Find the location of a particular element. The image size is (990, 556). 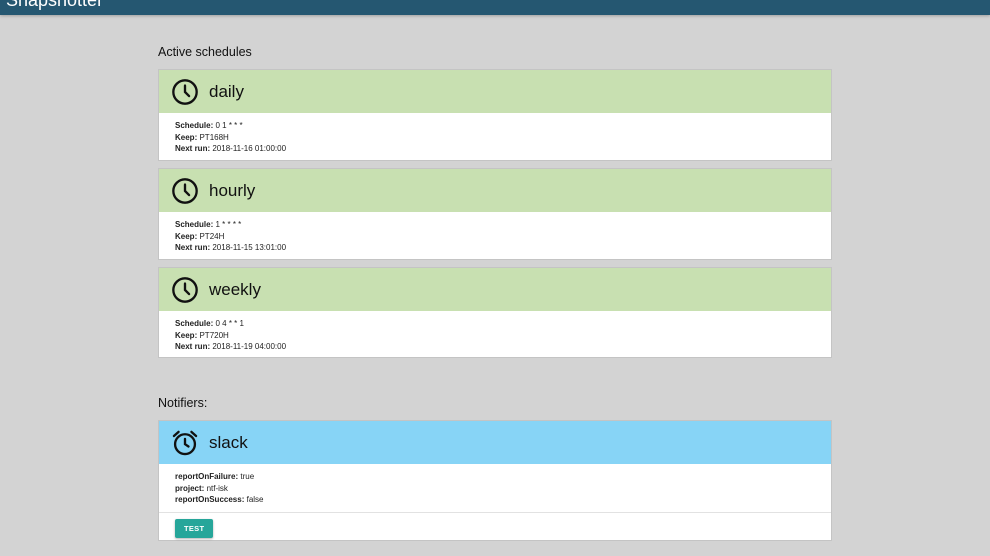

schedule-card-header: weekly is located at coordinates (495, 289).